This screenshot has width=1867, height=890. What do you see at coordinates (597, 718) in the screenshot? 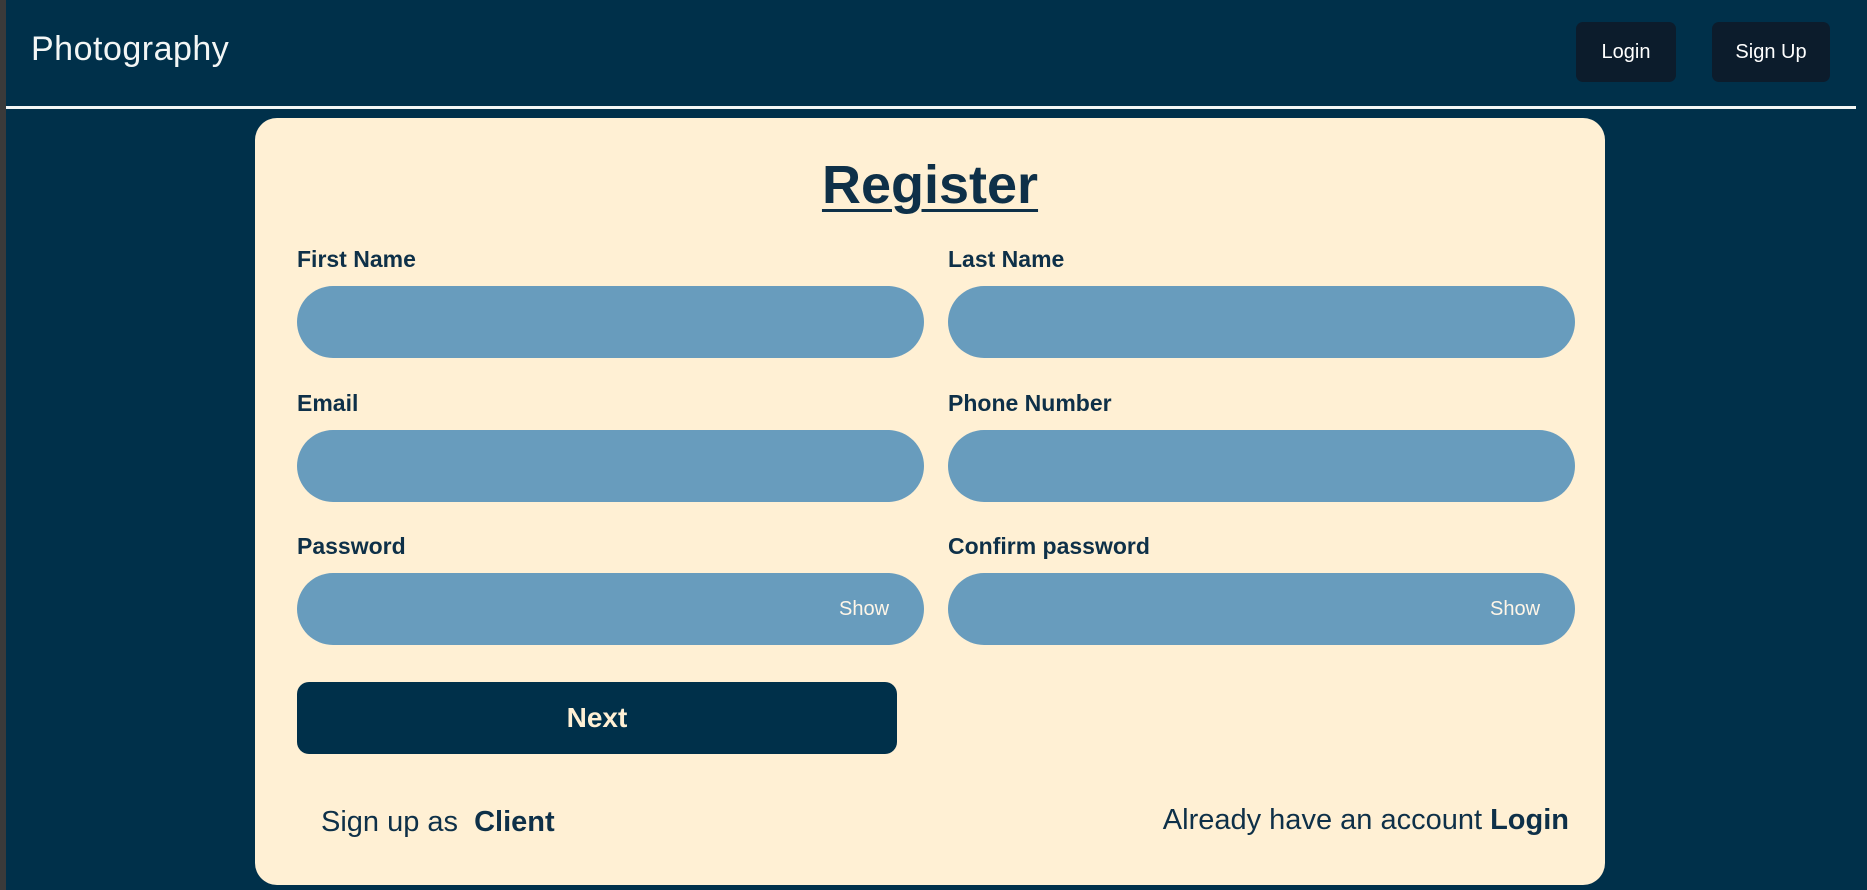
I see `next-button: Next` at bounding box center [597, 718].